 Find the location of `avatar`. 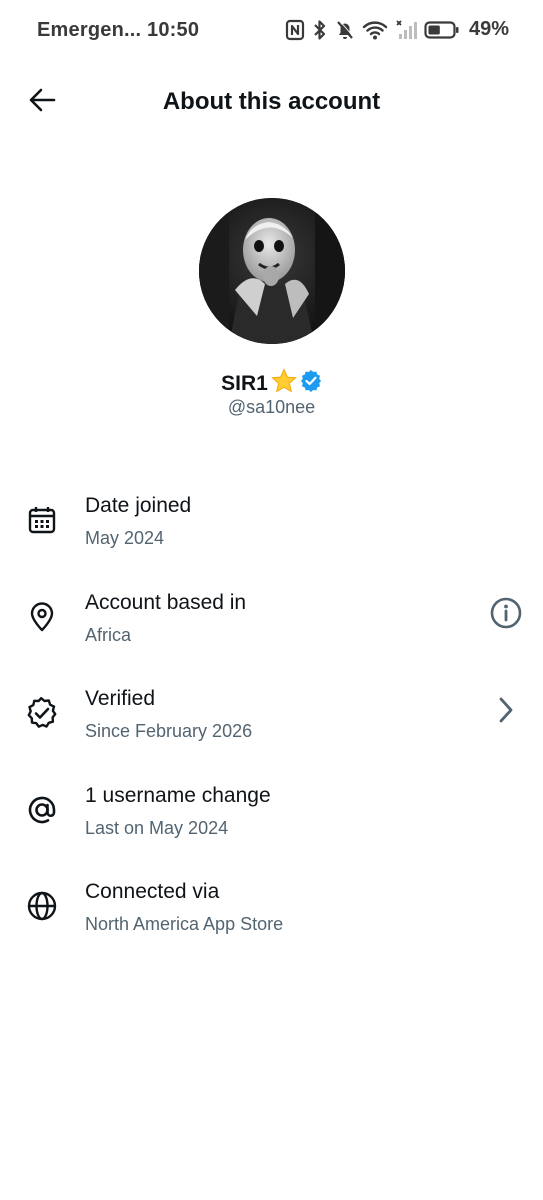

avatar is located at coordinates (272, 271).